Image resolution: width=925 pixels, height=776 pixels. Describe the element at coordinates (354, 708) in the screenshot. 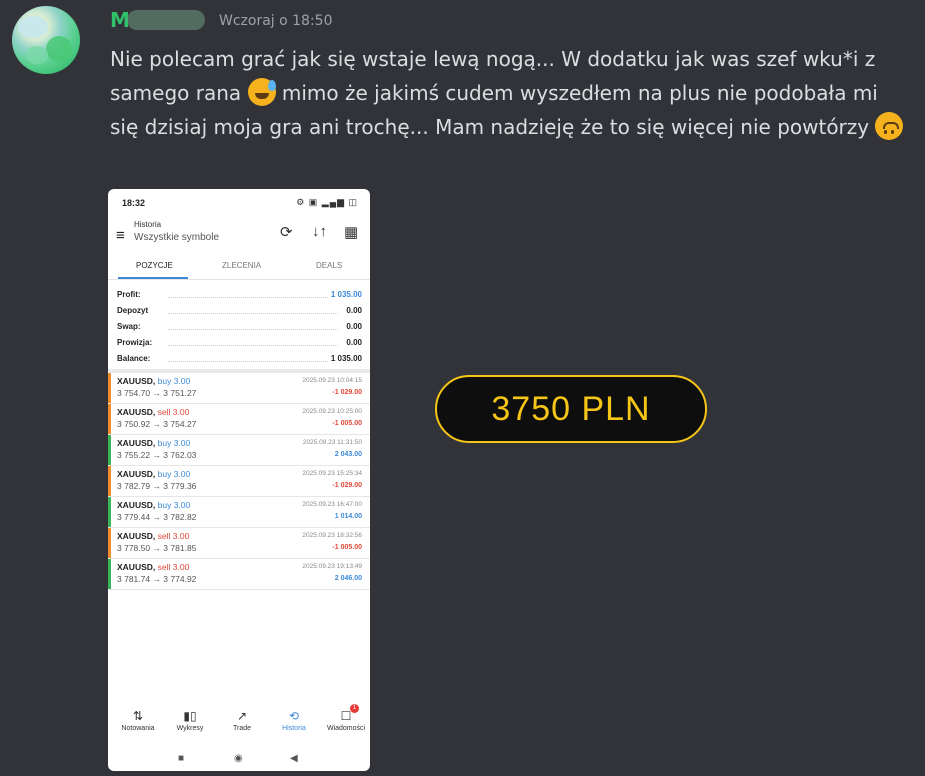

I see `notification-badge: 1` at that location.